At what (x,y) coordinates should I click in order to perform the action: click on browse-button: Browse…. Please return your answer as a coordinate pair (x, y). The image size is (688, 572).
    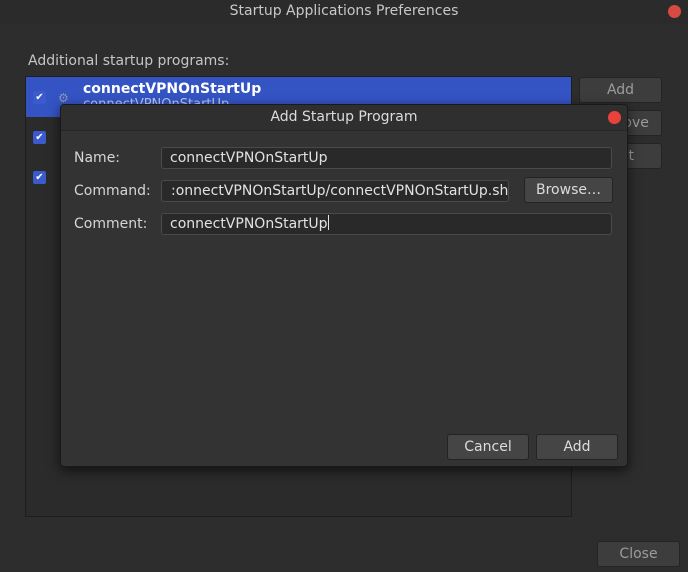
    Looking at the image, I should click on (568, 190).